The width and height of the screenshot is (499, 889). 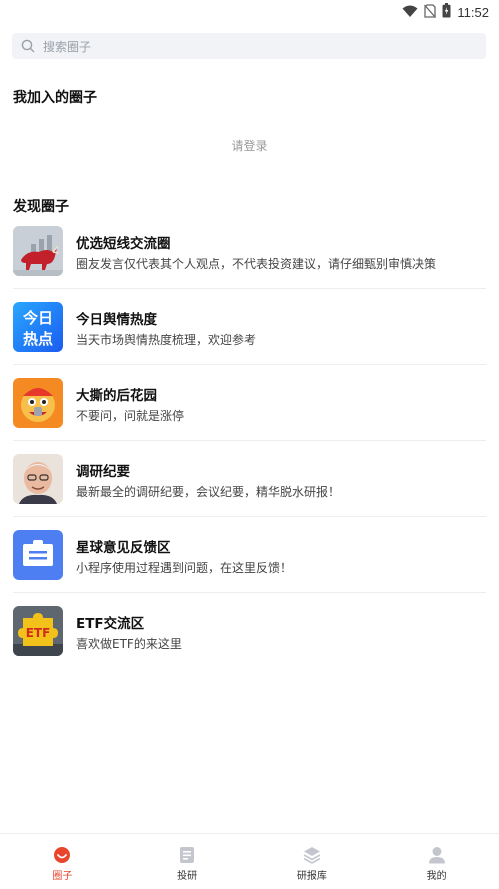 What do you see at coordinates (62, 876) in the screenshot?
I see `tab-label: 圈子` at bounding box center [62, 876].